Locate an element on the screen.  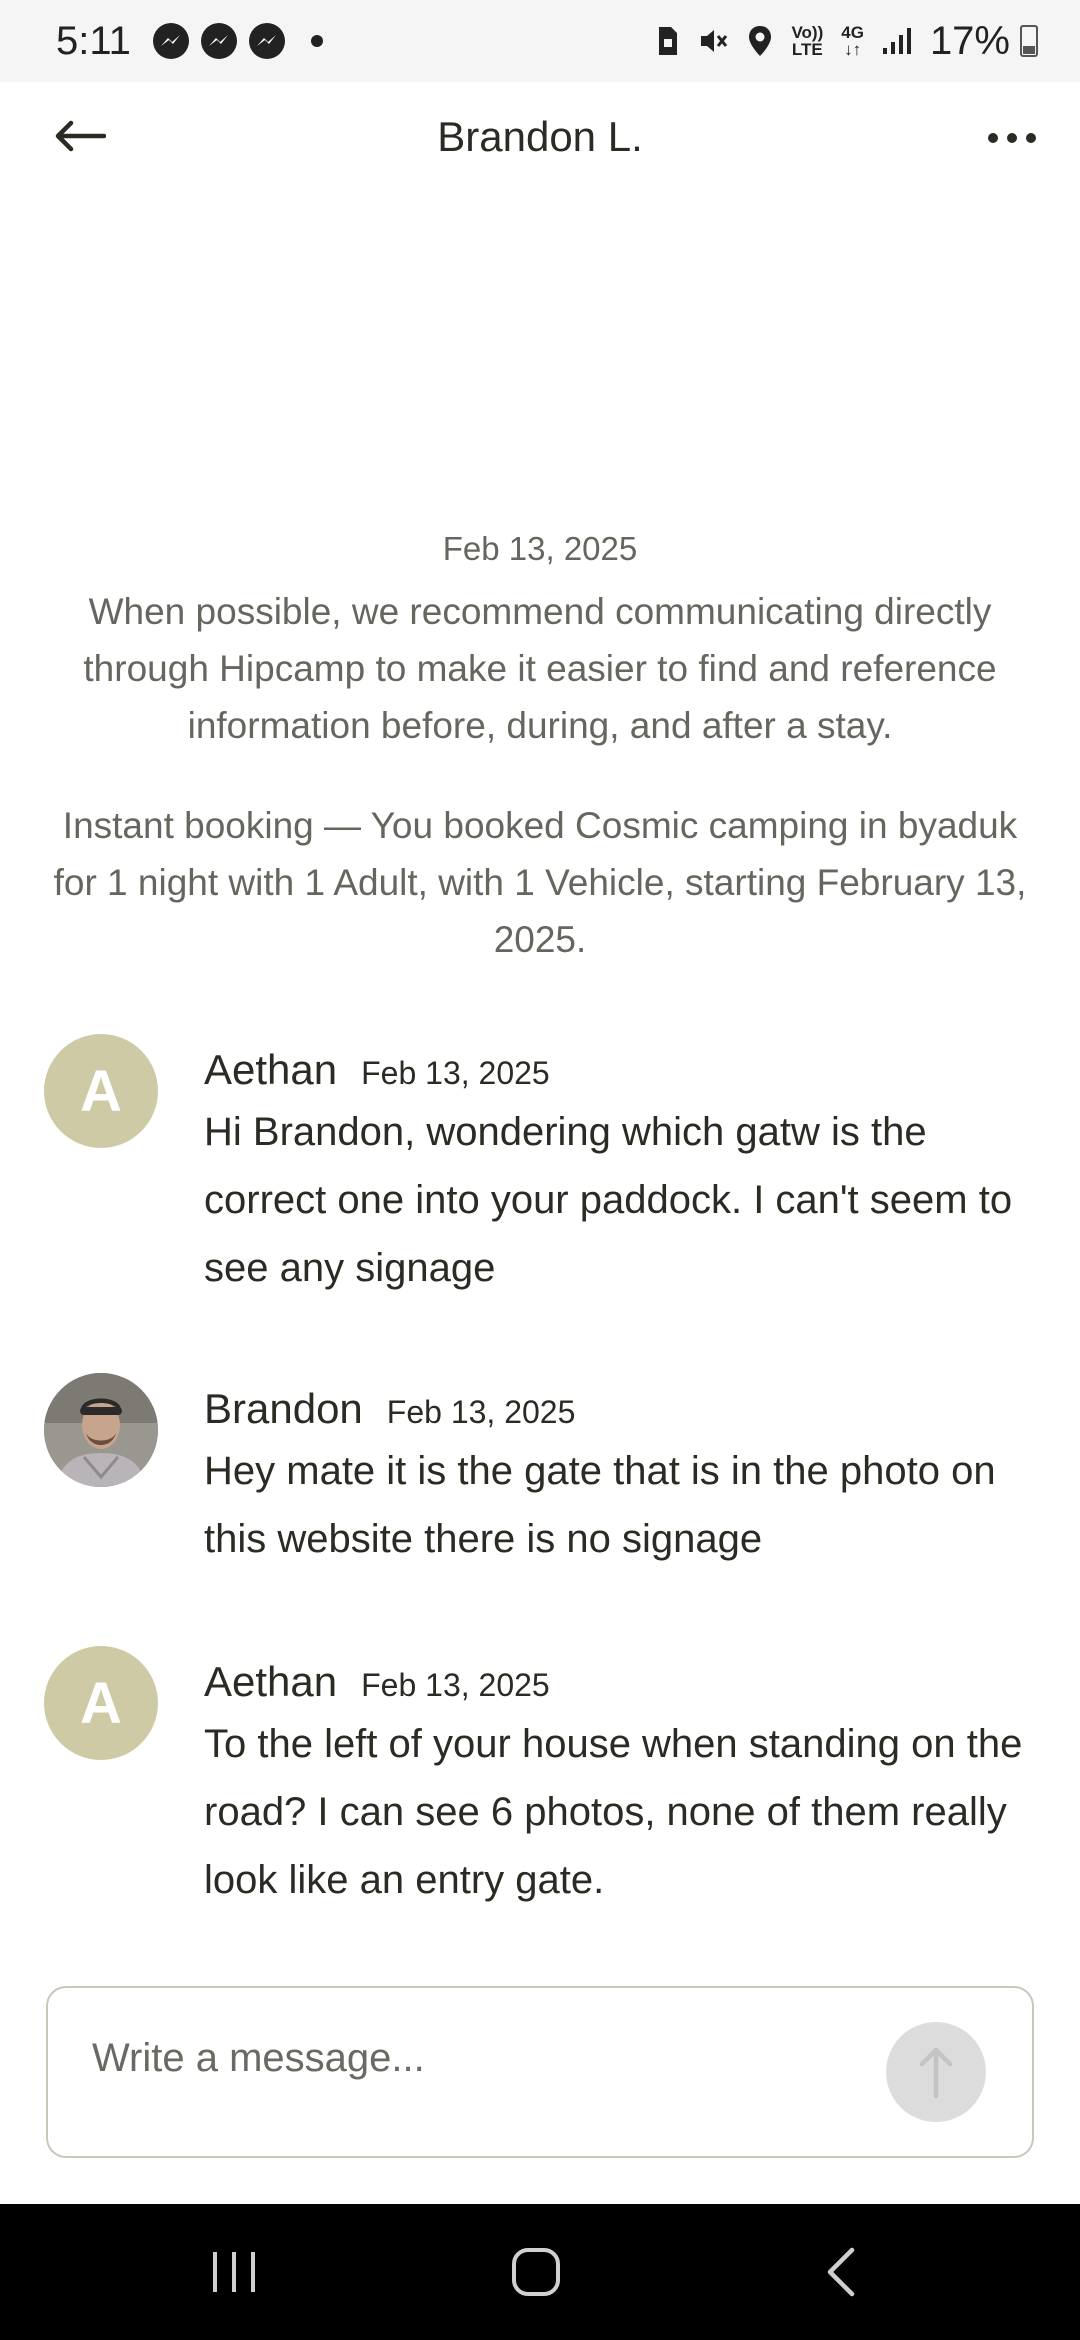
recent-apps-button is located at coordinates (234, 2272).